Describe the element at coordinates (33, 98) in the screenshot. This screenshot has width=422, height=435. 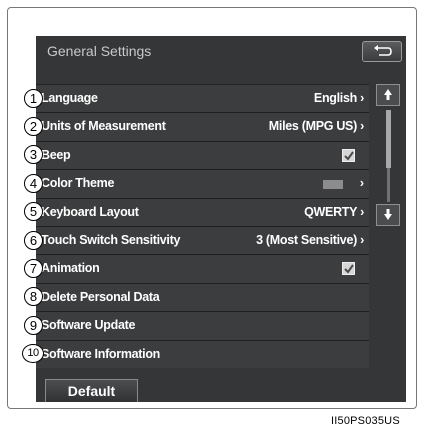
I see `callout-number: 1` at that location.